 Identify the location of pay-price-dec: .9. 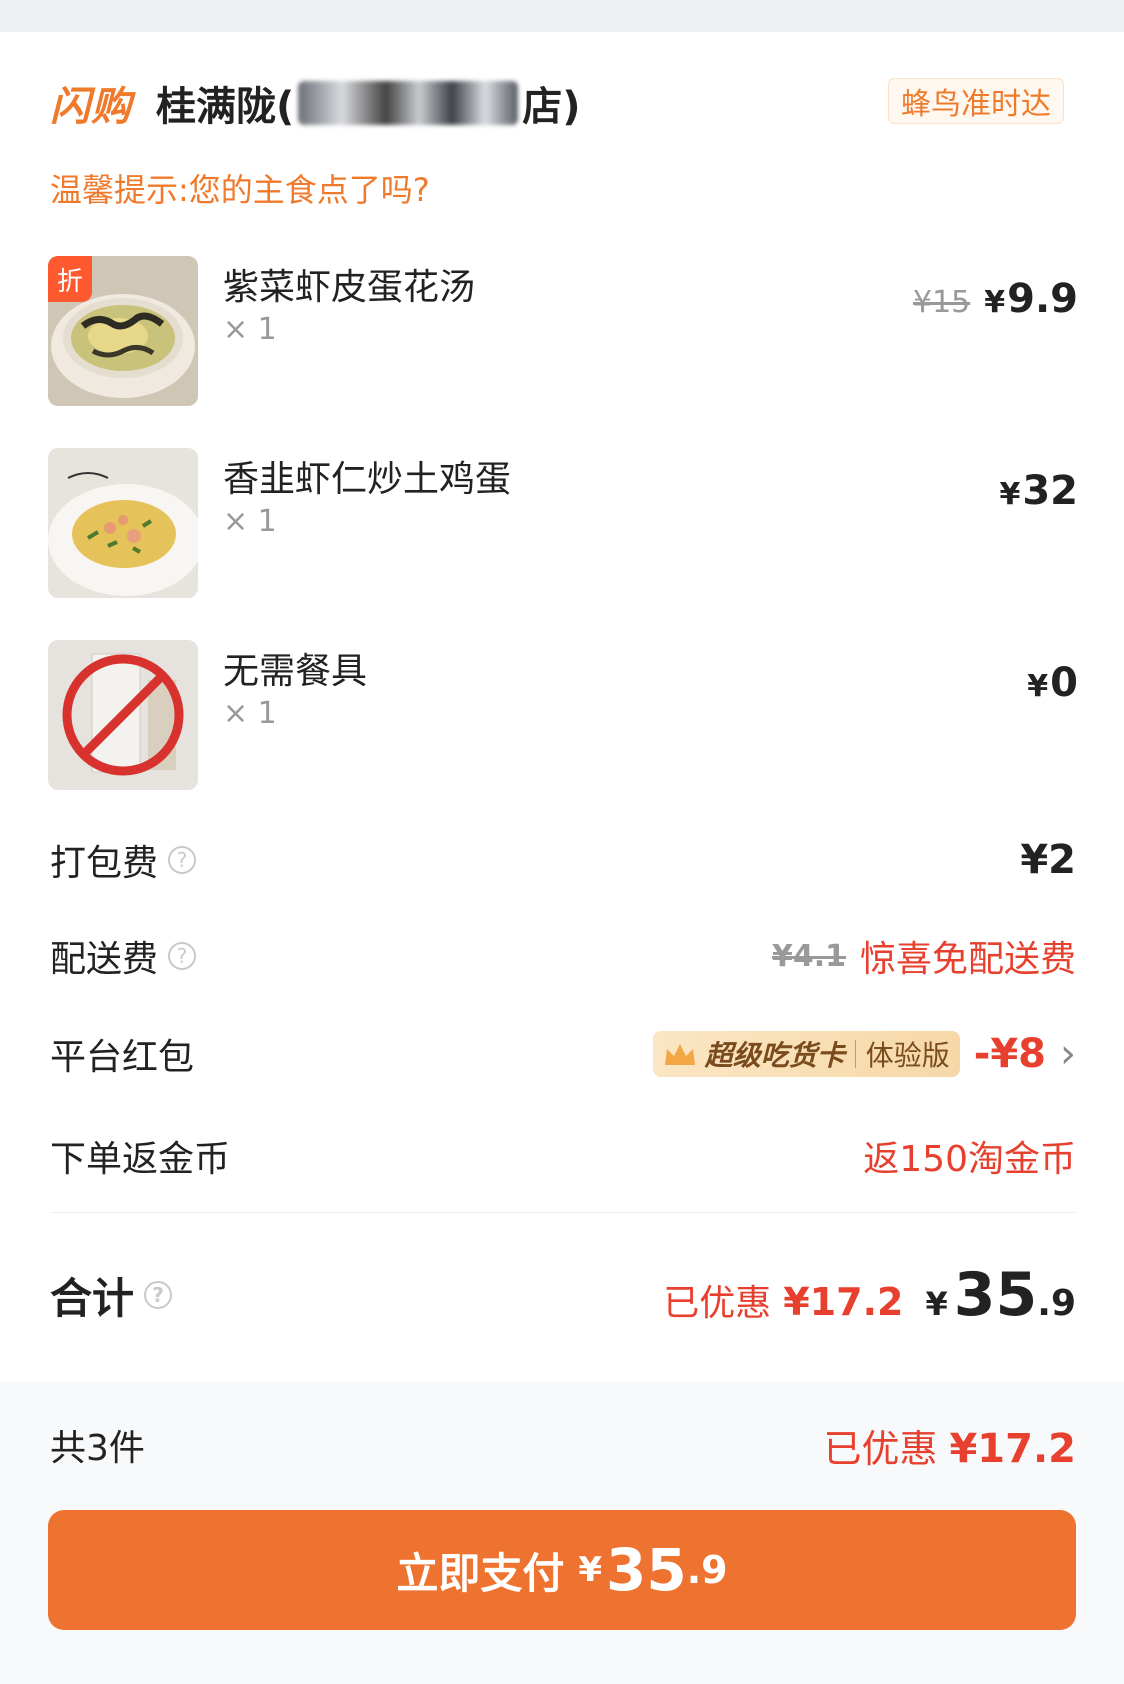
(707, 1570).